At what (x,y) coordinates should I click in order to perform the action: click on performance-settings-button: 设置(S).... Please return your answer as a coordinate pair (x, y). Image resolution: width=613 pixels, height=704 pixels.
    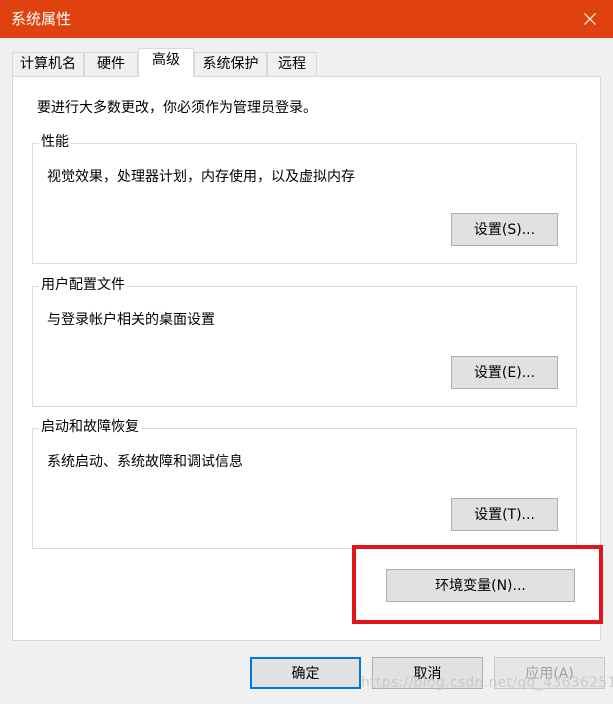
    Looking at the image, I should click on (504, 229).